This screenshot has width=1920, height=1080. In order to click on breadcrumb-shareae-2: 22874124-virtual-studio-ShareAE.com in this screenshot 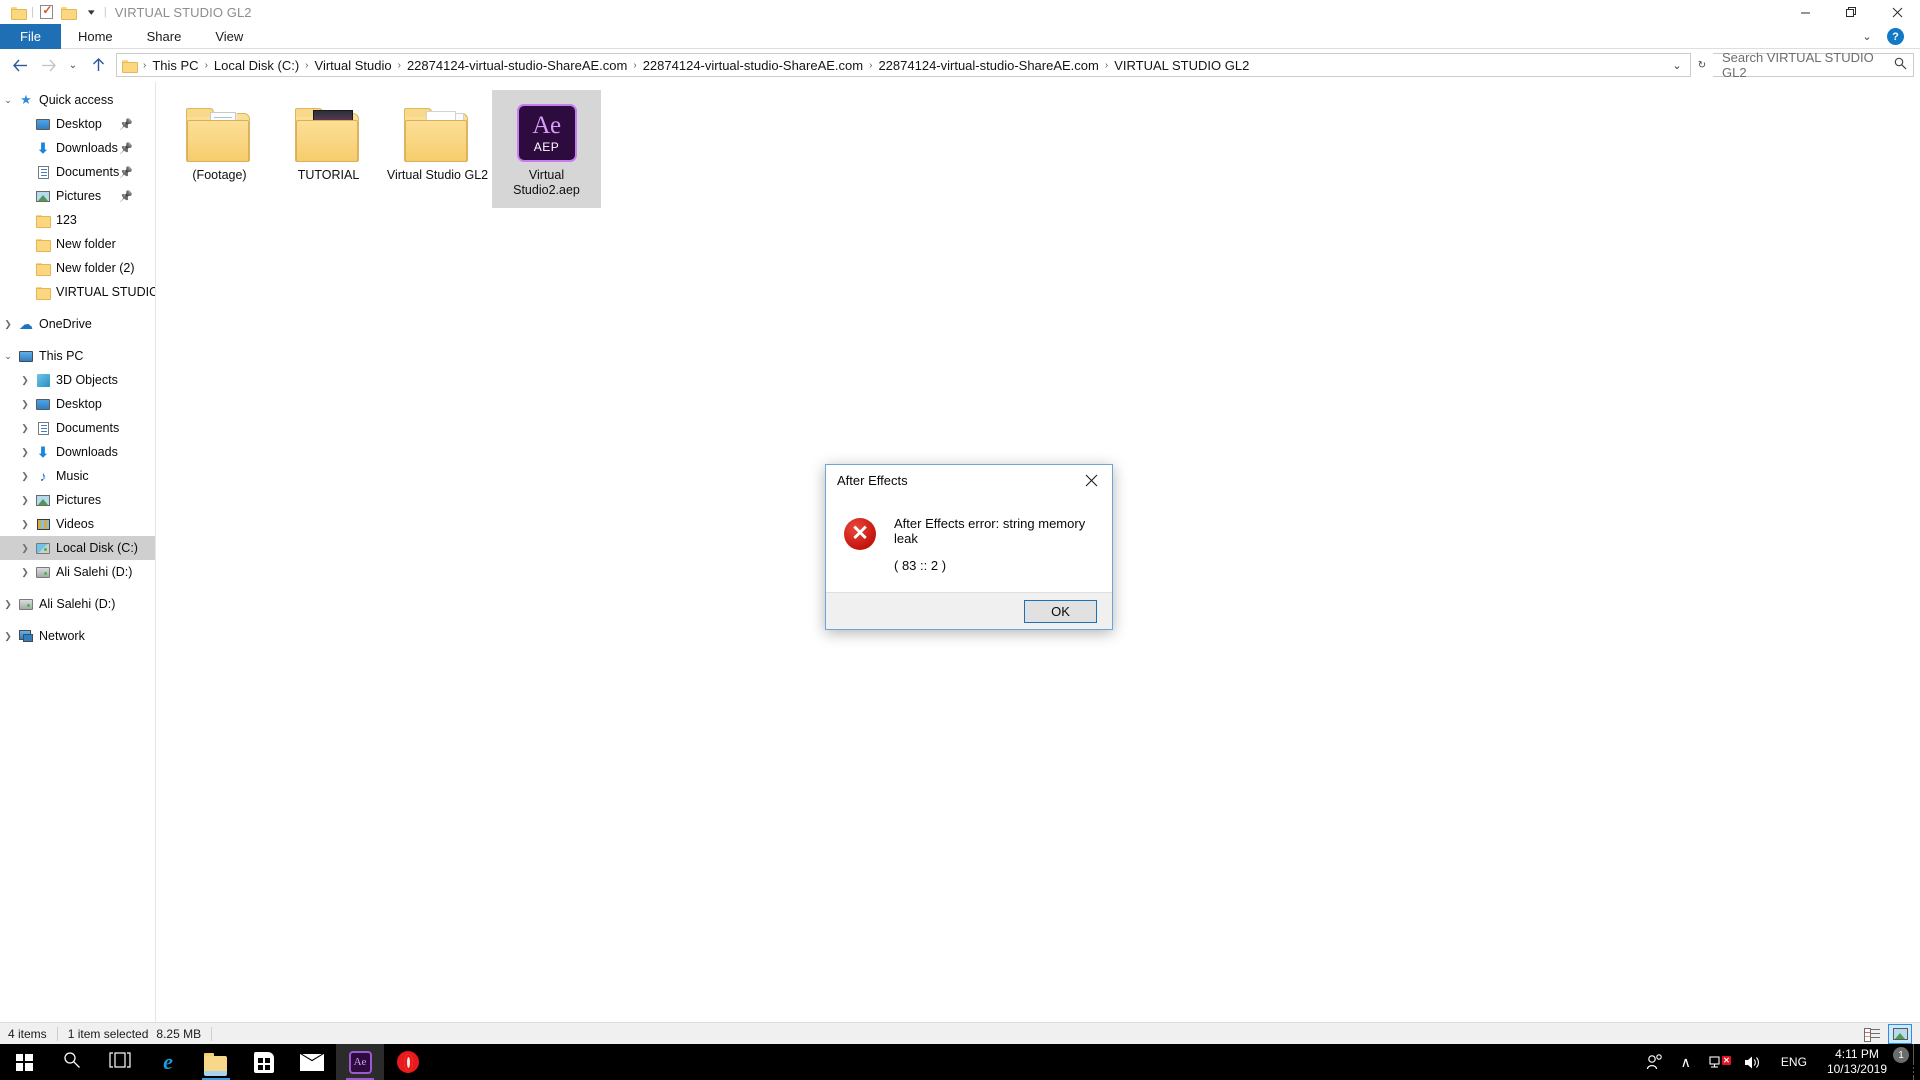, I will do `click(753, 65)`.